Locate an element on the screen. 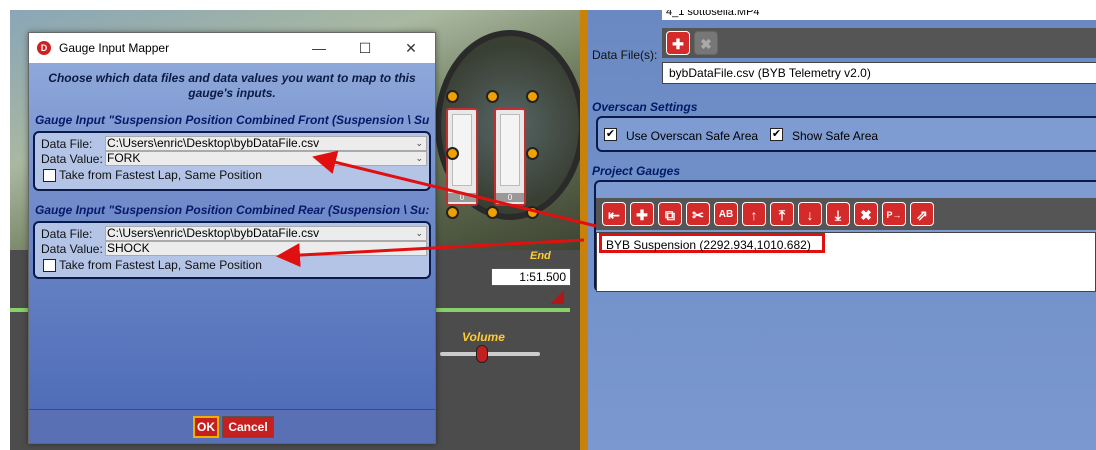  panel-divider is located at coordinates (584, 230).